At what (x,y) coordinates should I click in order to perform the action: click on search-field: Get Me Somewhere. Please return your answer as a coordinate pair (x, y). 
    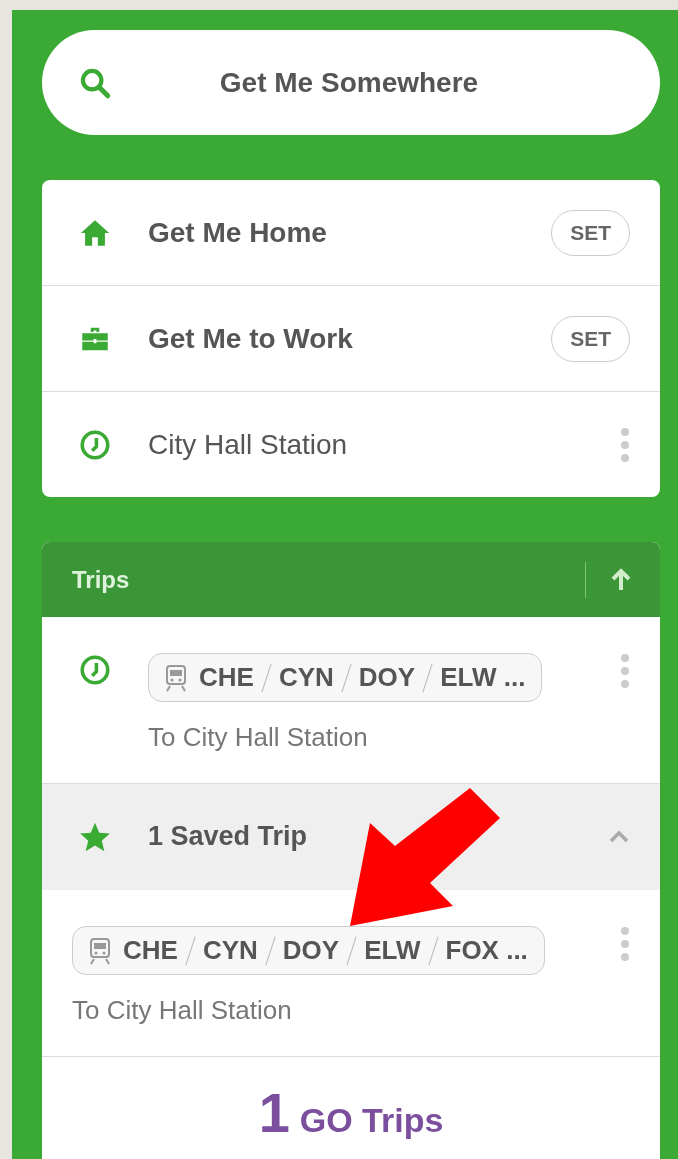
    Looking at the image, I should click on (368, 82).